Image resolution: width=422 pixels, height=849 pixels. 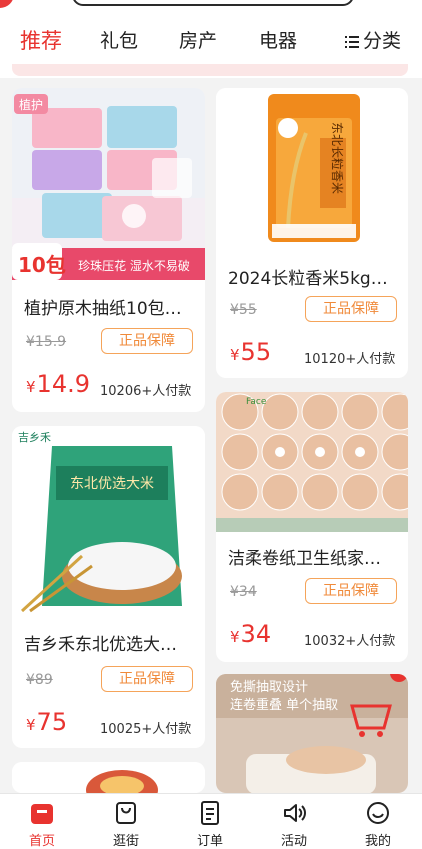 I want to click on product-image-tissue-promo: 免撕抽取设计 连卷重叠 单个抽取, so click(x=312, y=733).